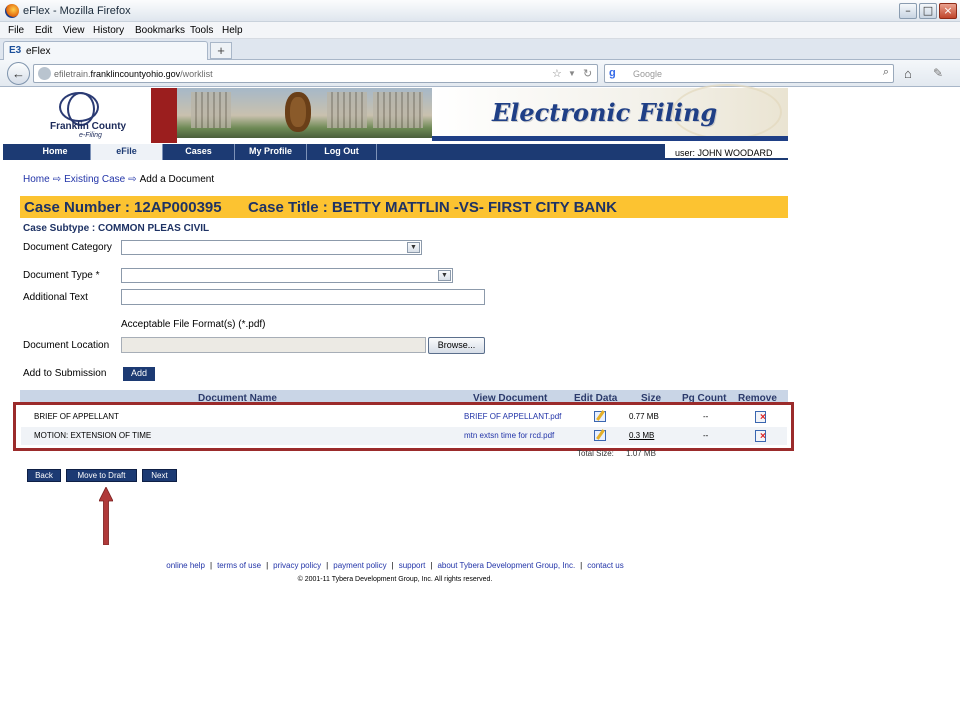 The width and height of the screenshot is (960, 720). Describe the element at coordinates (160, 30) in the screenshot. I see `menu-bookmarks: Bookmarks` at that location.